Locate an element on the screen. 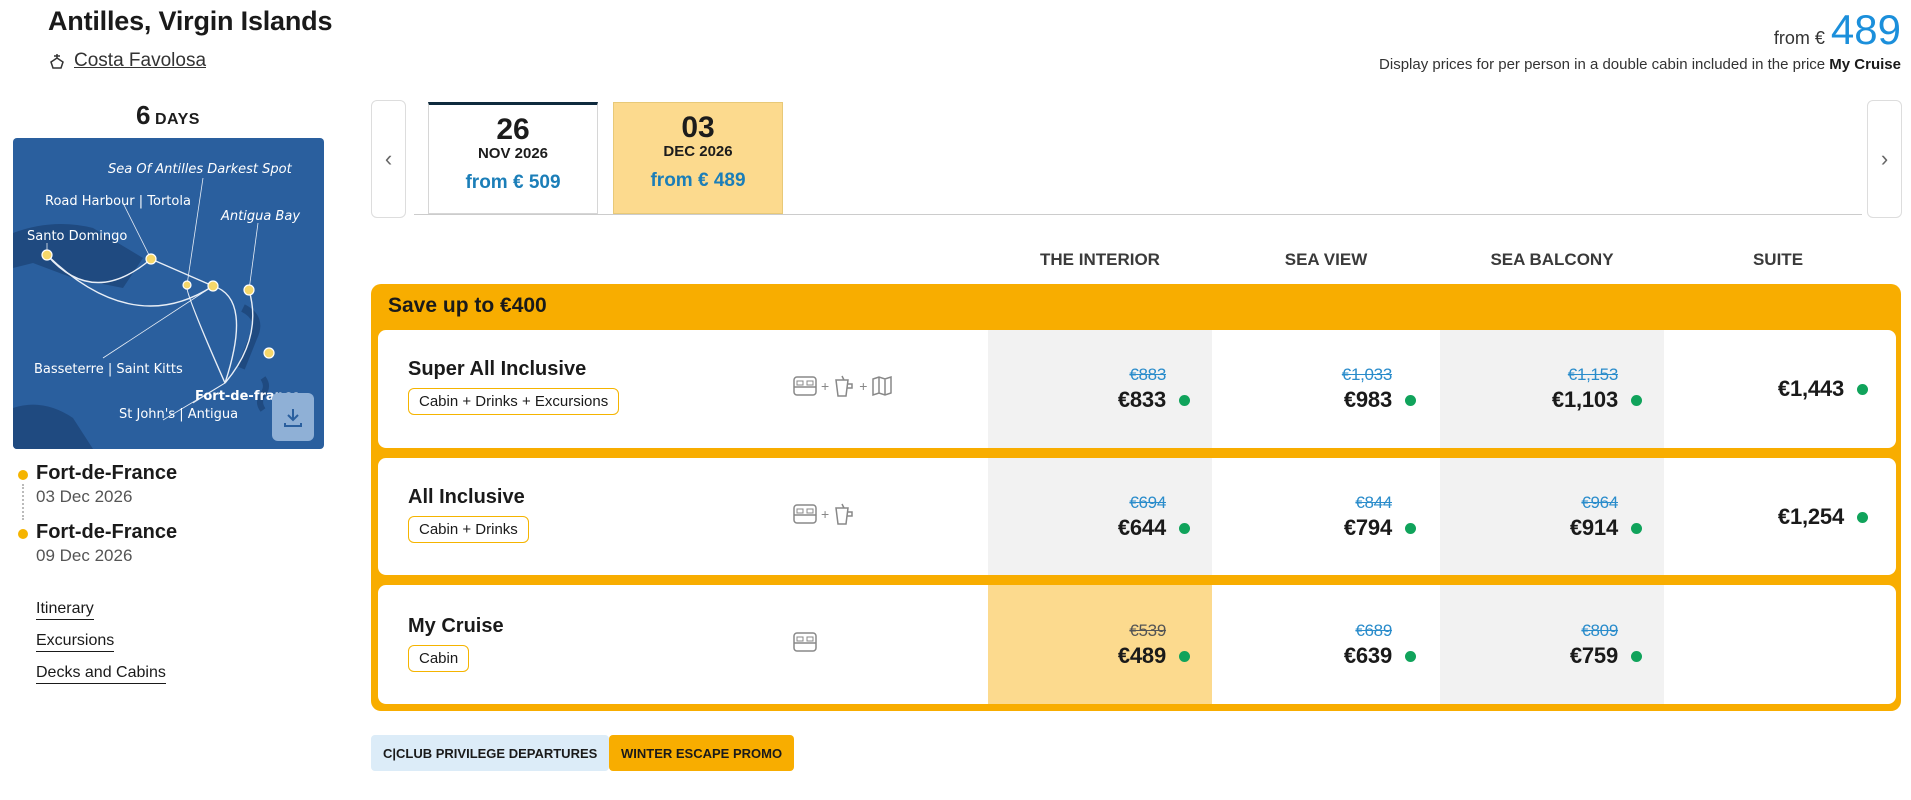 The width and height of the screenshot is (1911, 800). current-price: €983 is located at coordinates (1379, 400).